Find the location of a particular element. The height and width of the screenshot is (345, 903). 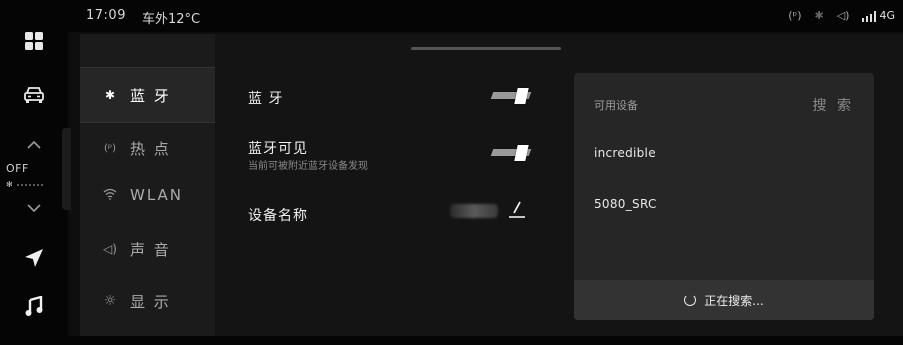

hotspot-status-icon: (ᵖ) is located at coordinates (795, 15).